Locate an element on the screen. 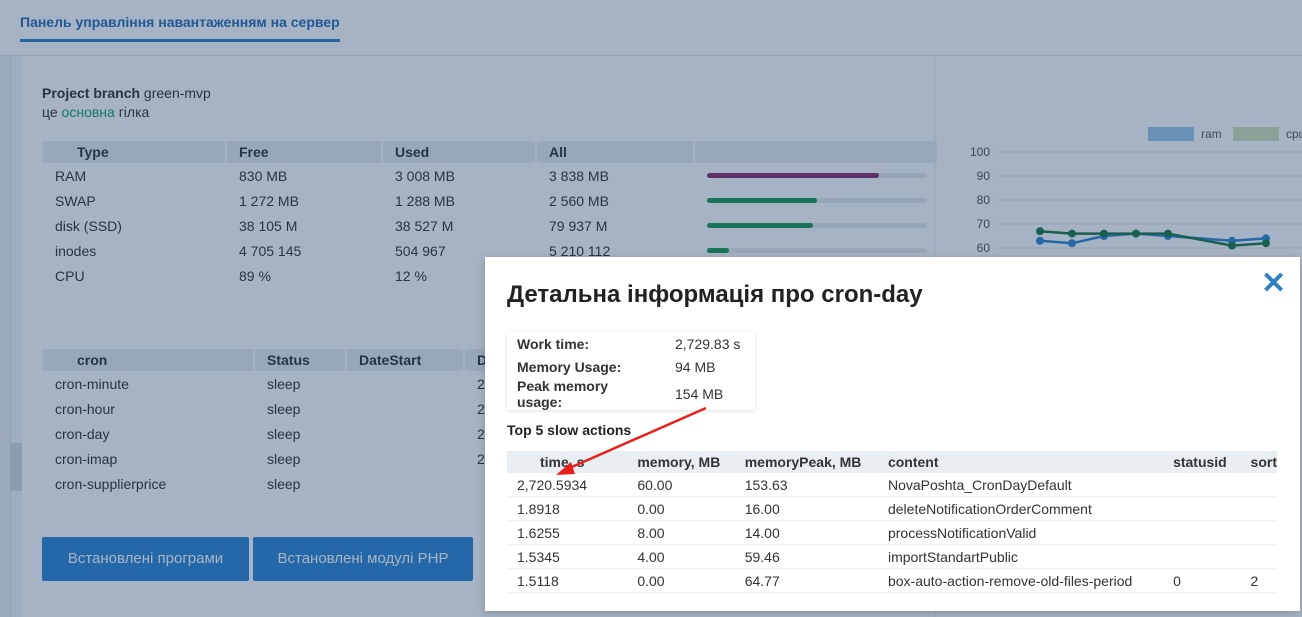 The image size is (1302, 617). col-statusid: statusid is located at coordinates (1202, 462).